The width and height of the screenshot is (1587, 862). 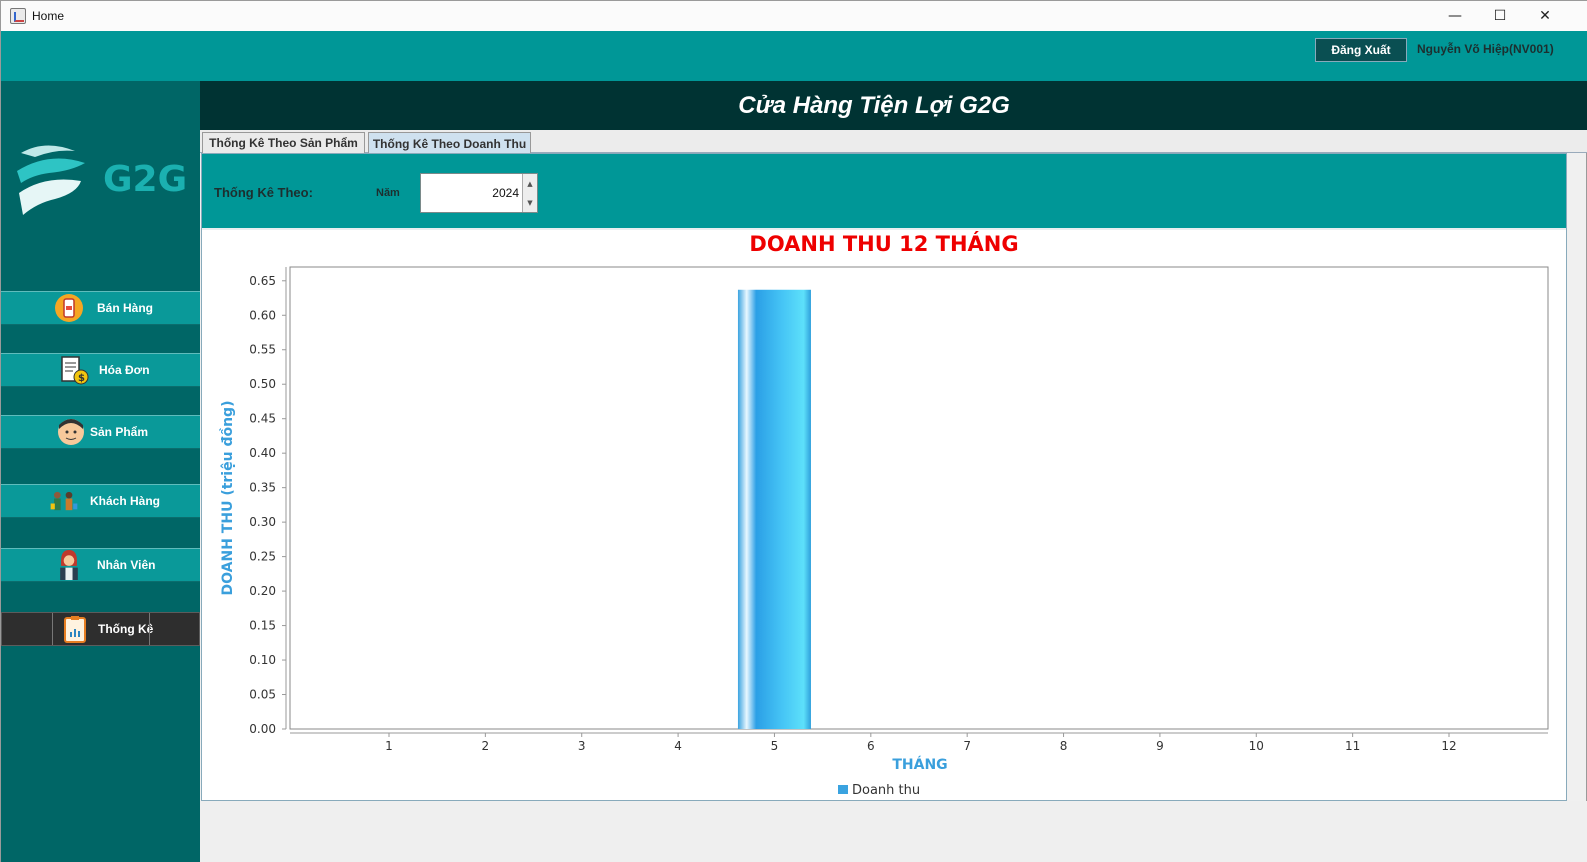 I want to click on x-tick-label: 11, so click(x=1352, y=746).